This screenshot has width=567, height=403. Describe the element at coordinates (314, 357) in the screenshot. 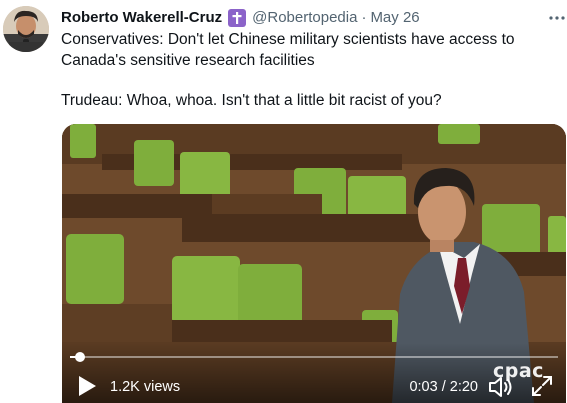

I see `progress-bar` at that location.